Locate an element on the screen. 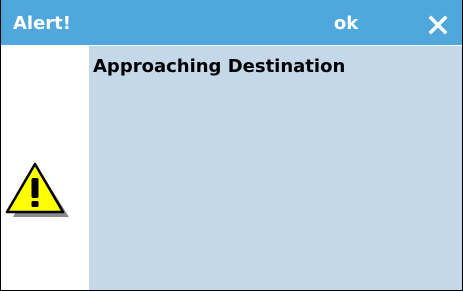 The width and height of the screenshot is (463, 291). warning-icon is located at coordinates (37, 189).